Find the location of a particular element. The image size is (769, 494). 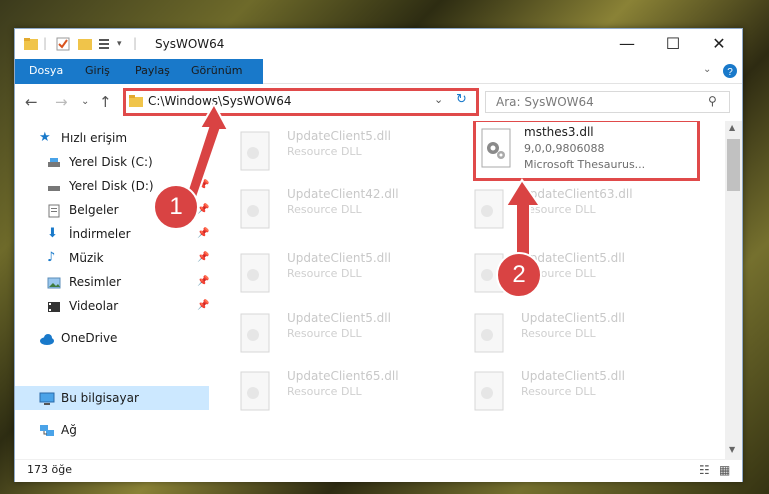

minimize-button: — is located at coordinates (627, 44).